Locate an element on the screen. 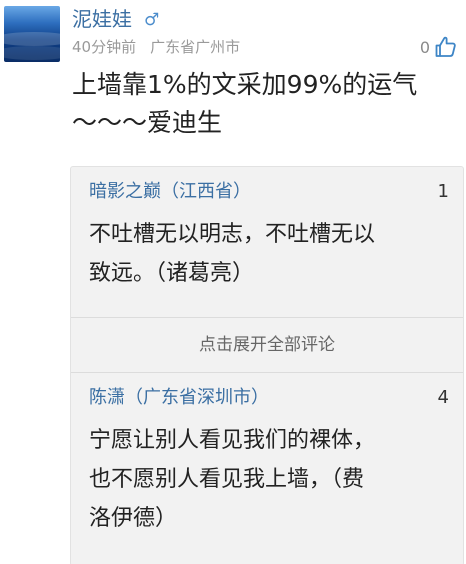 The width and height of the screenshot is (466, 564). thumbs-up-icon is located at coordinates (446, 47).